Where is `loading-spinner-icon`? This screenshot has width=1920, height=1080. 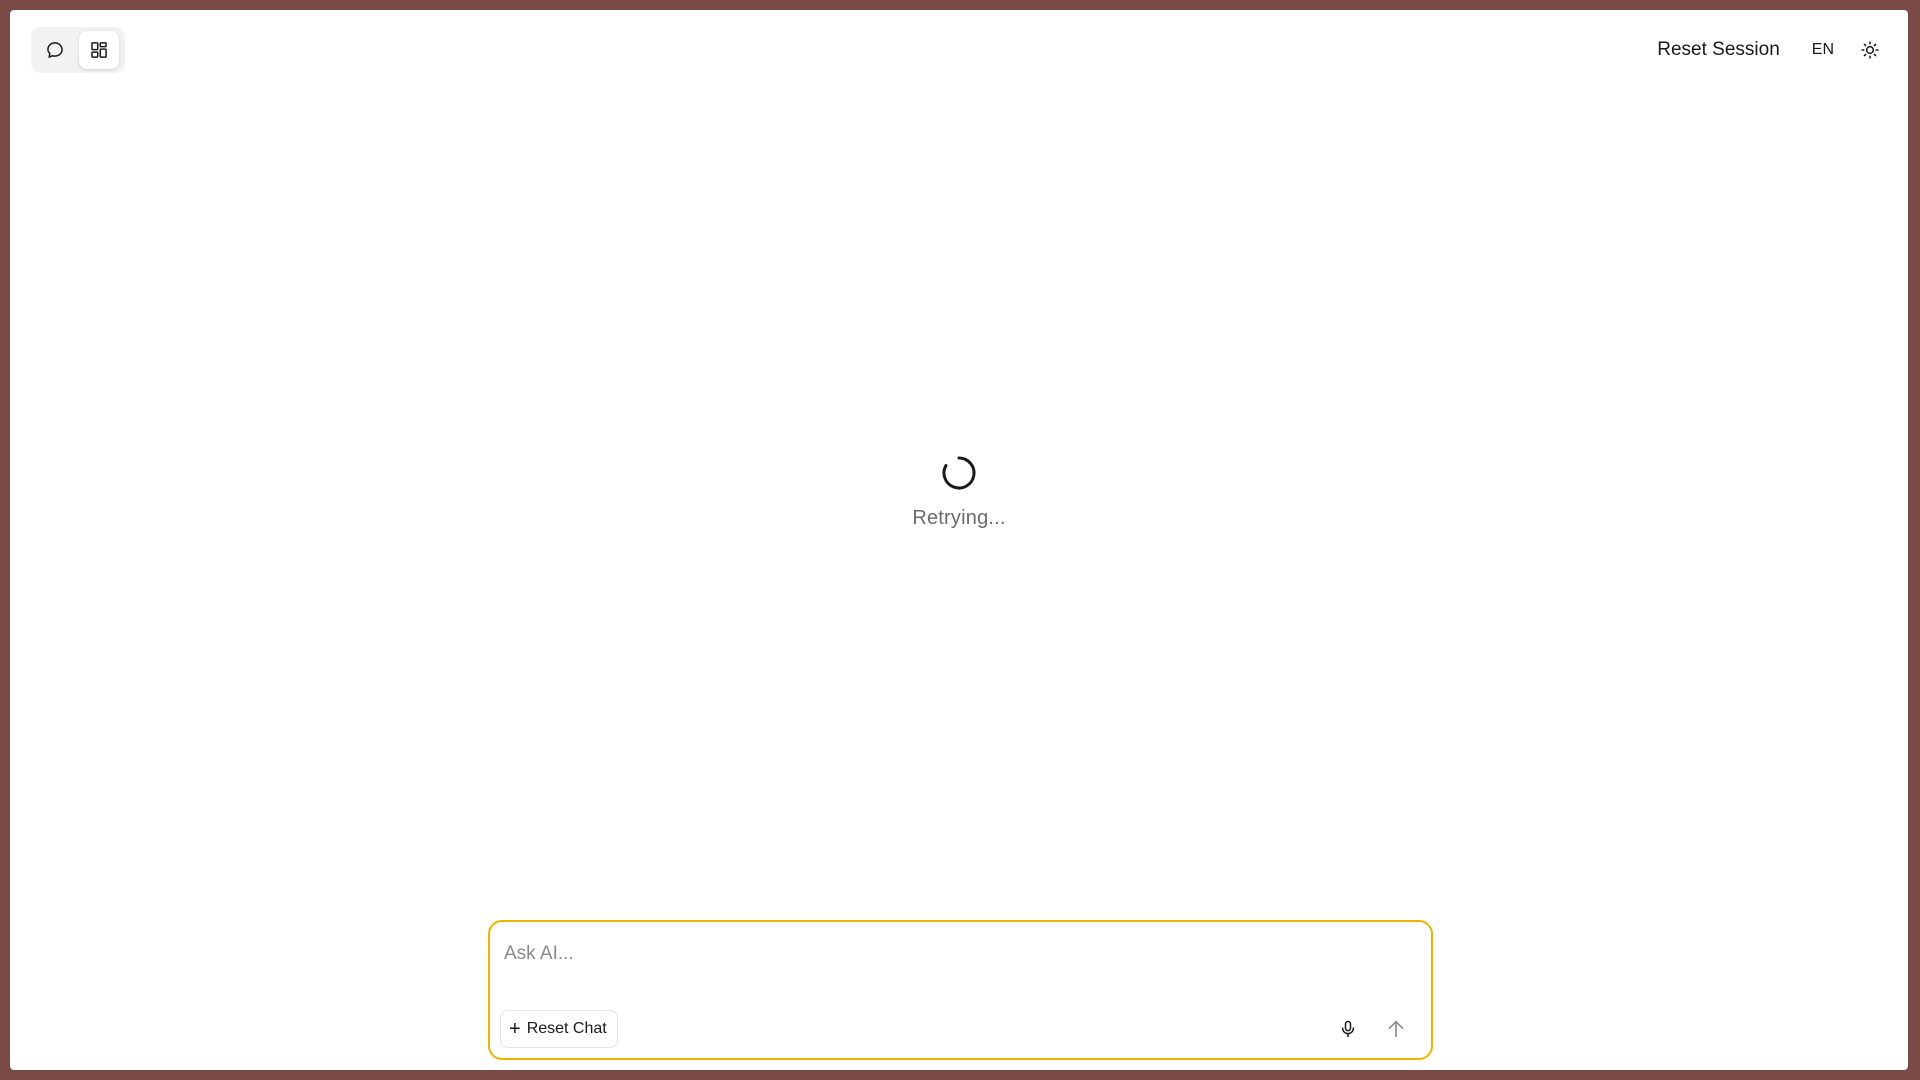 loading-spinner-icon is located at coordinates (959, 473).